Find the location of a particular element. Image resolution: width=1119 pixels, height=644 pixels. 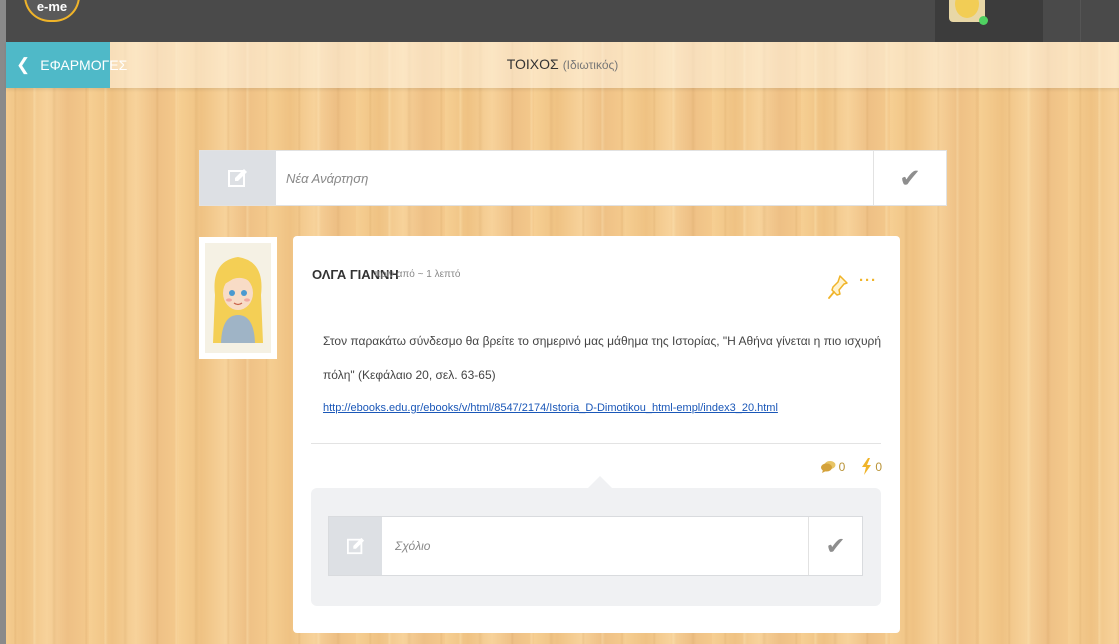

likes-count-button: 0 is located at coordinates (871, 466).